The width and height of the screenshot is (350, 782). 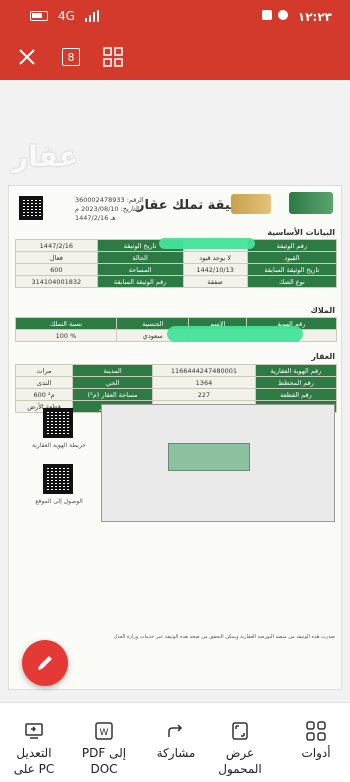 I want to click on pc-edit-icon, so click(x=34, y=731).